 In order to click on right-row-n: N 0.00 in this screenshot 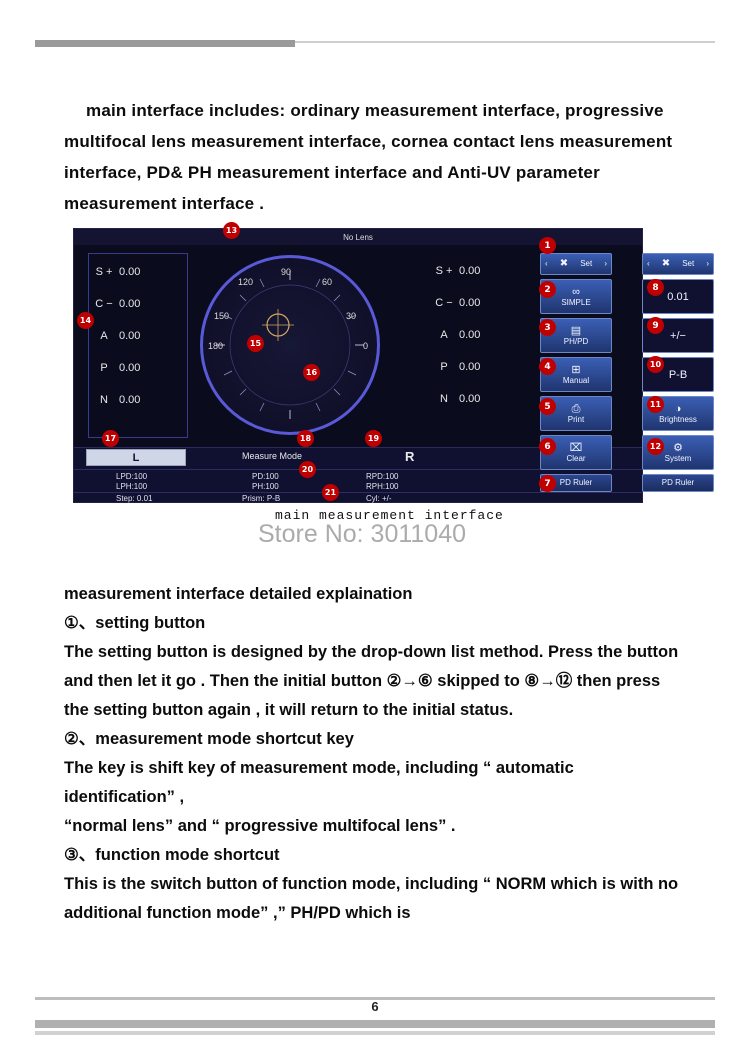, I will do `click(460, 399)`.